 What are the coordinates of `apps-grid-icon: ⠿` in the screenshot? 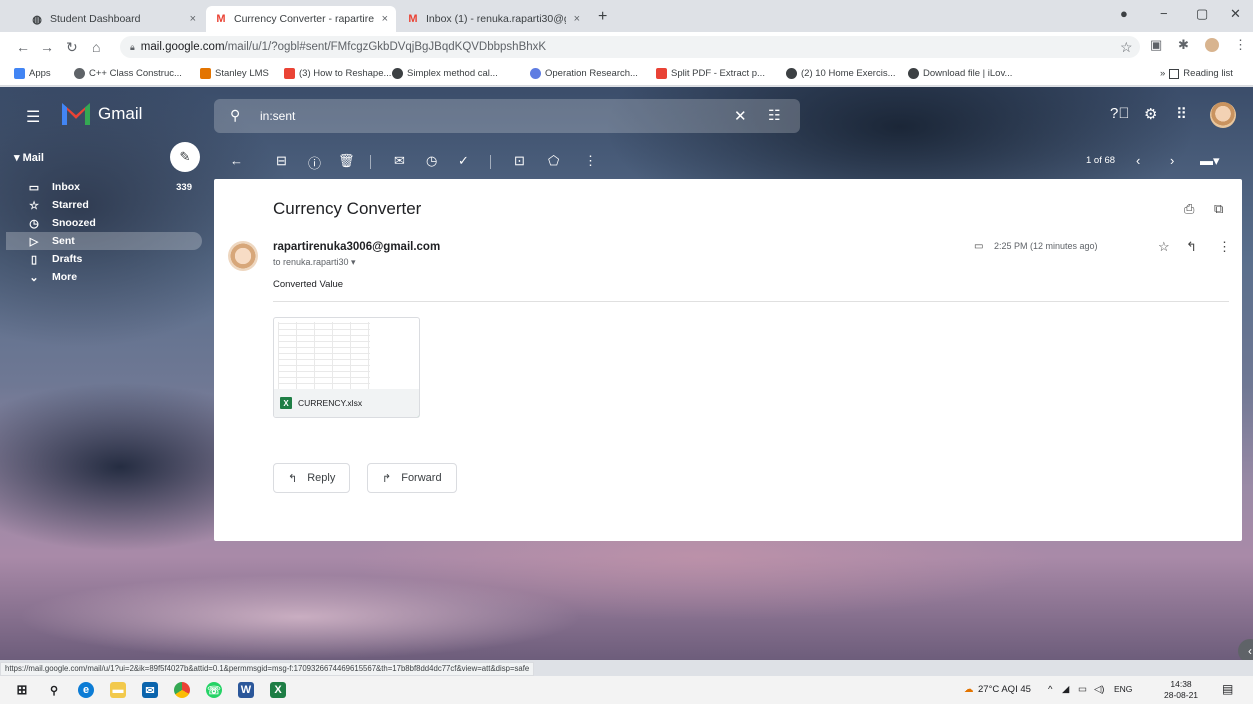 It's located at (1181, 114).